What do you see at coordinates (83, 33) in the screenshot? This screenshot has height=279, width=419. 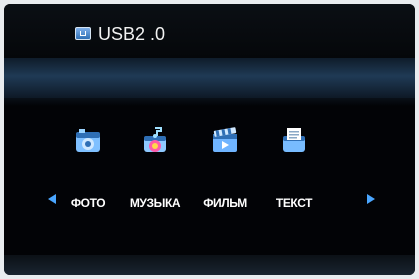 I see `usb-drive-icon` at bounding box center [83, 33].